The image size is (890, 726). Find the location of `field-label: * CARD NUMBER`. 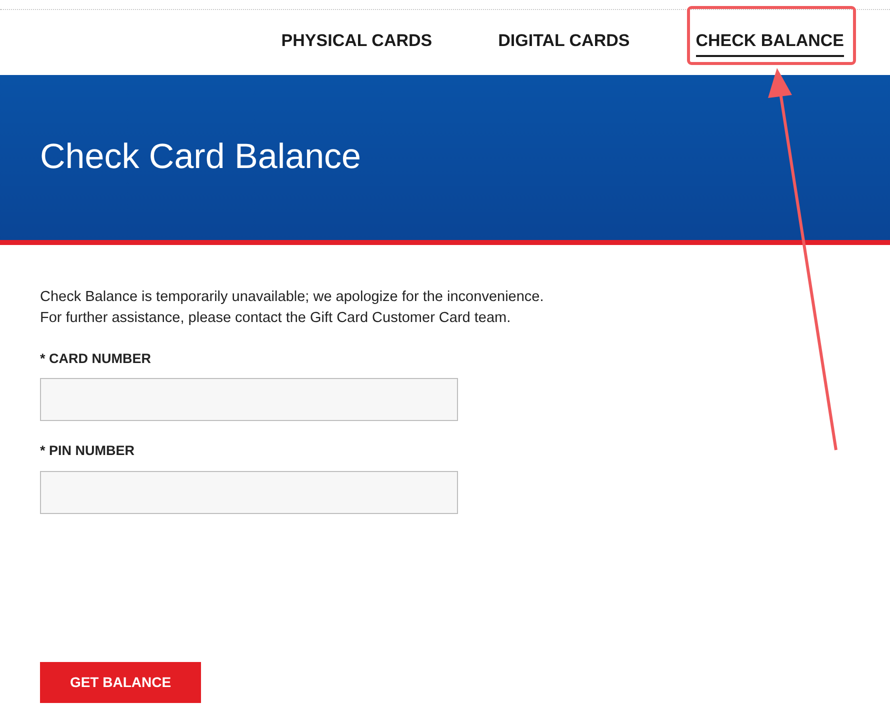

field-label: * CARD NUMBER is located at coordinates (96, 359).